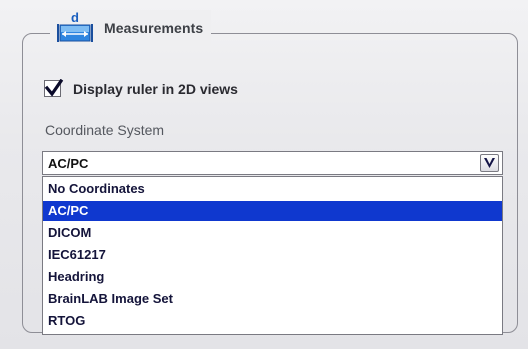  I want to click on checkmark-icon, so click(54, 88).